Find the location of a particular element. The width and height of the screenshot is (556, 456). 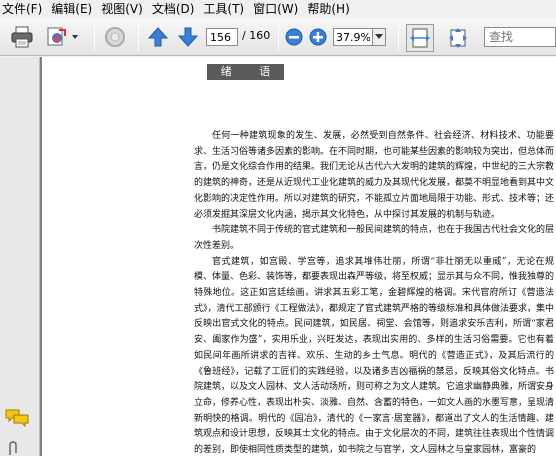

menu-help: 帮助(H) is located at coordinates (328, 9).